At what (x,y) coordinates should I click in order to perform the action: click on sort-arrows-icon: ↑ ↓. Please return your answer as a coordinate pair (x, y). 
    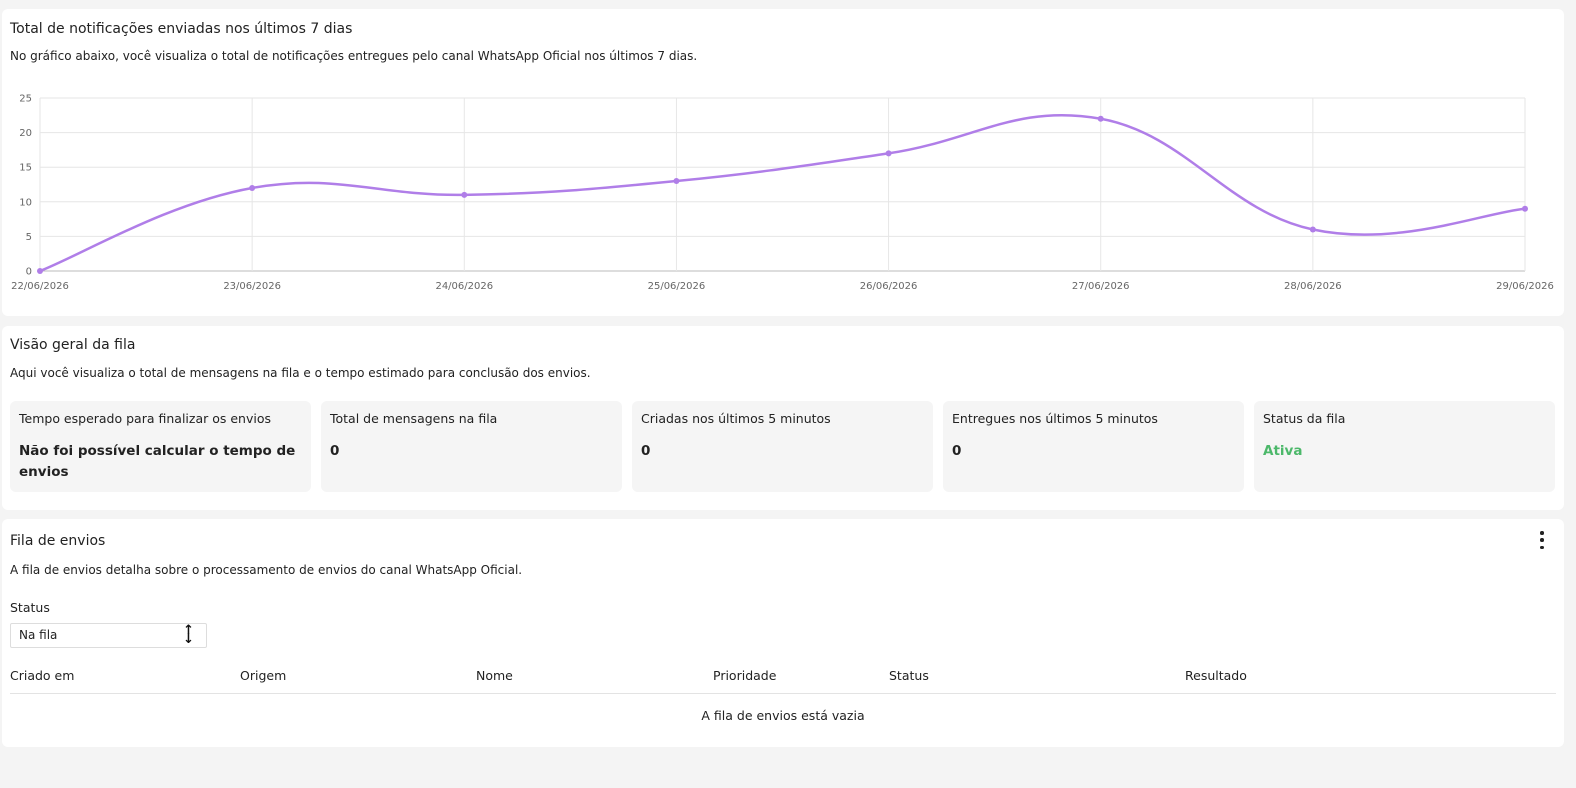
    Looking at the image, I should click on (188, 635).